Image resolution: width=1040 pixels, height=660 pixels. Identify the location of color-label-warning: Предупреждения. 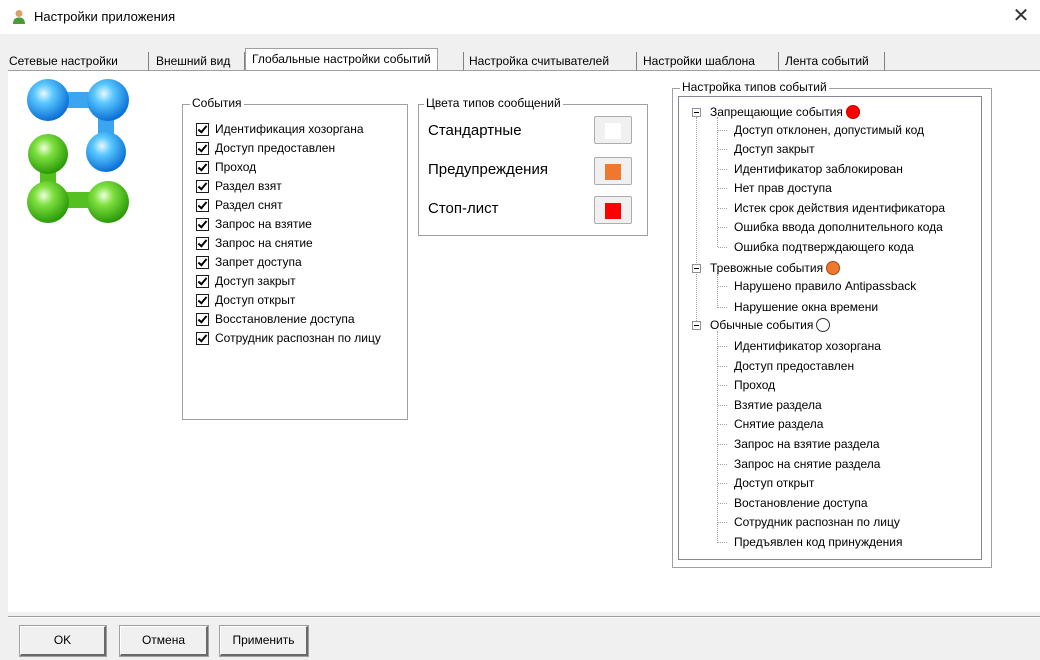
(488, 169).